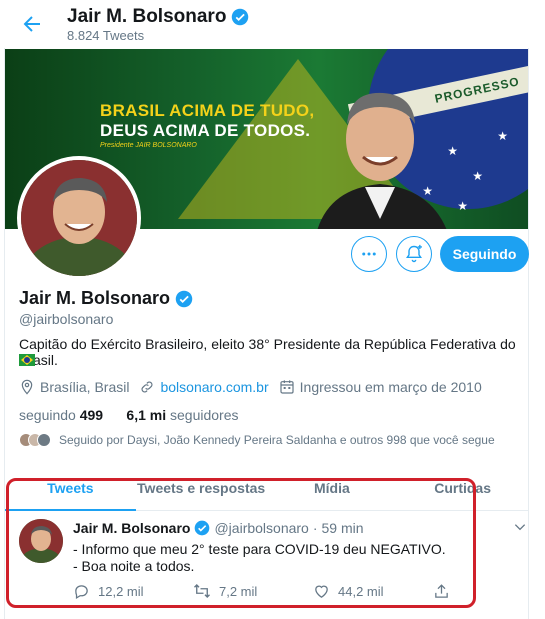  What do you see at coordinates (81, 591) in the screenshot?
I see `reply-icon` at bounding box center [81, 591].